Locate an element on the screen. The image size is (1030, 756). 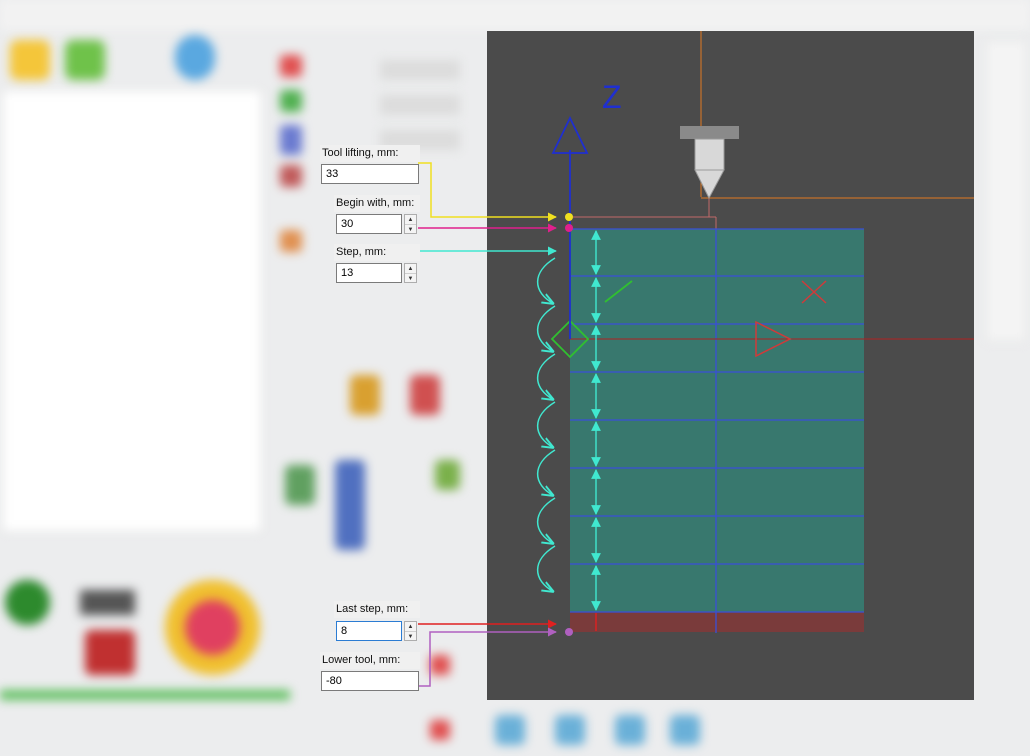
step-label: Step, mm: is located at coordinates (377, 252).